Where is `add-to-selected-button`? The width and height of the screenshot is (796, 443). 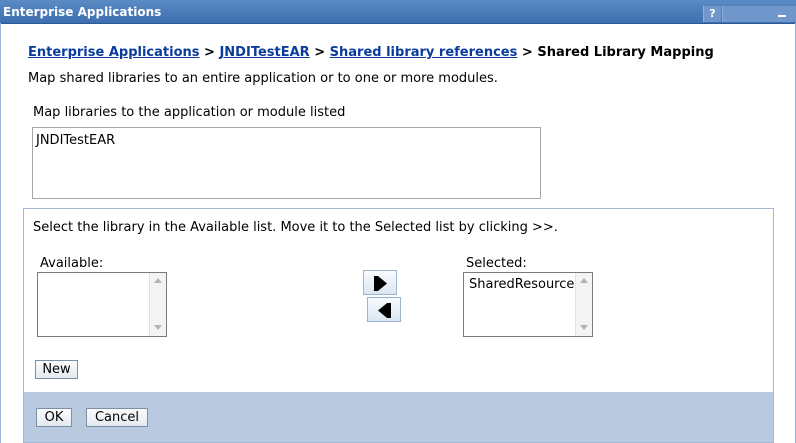 add-to-selected-button is located at coordinates (380, 282).